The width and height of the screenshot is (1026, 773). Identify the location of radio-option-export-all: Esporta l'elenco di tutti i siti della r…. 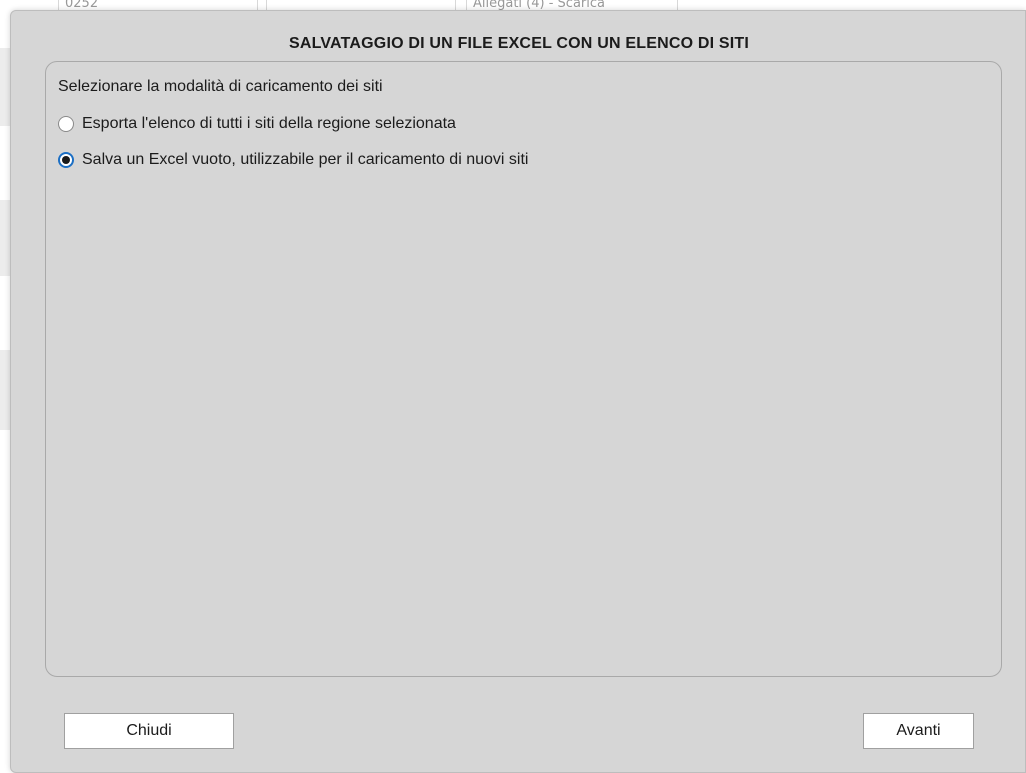
(257, 124).